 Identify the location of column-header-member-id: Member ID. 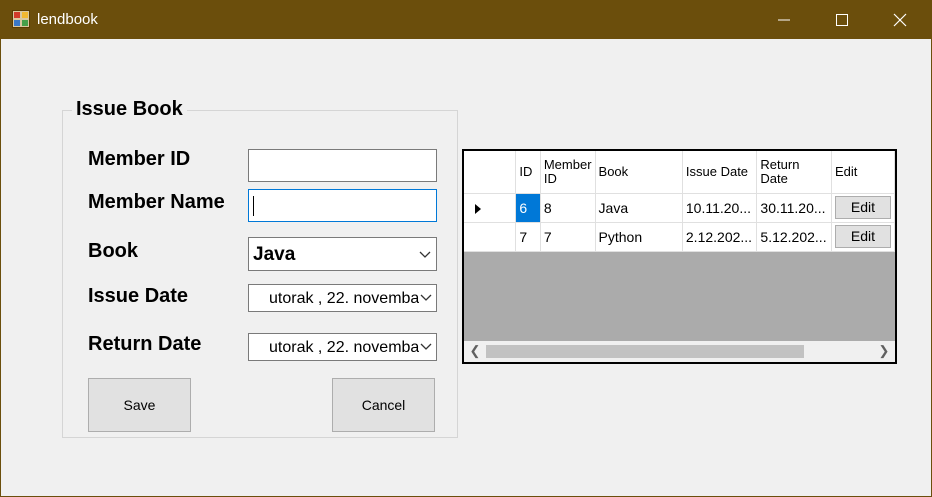
(568, 172).